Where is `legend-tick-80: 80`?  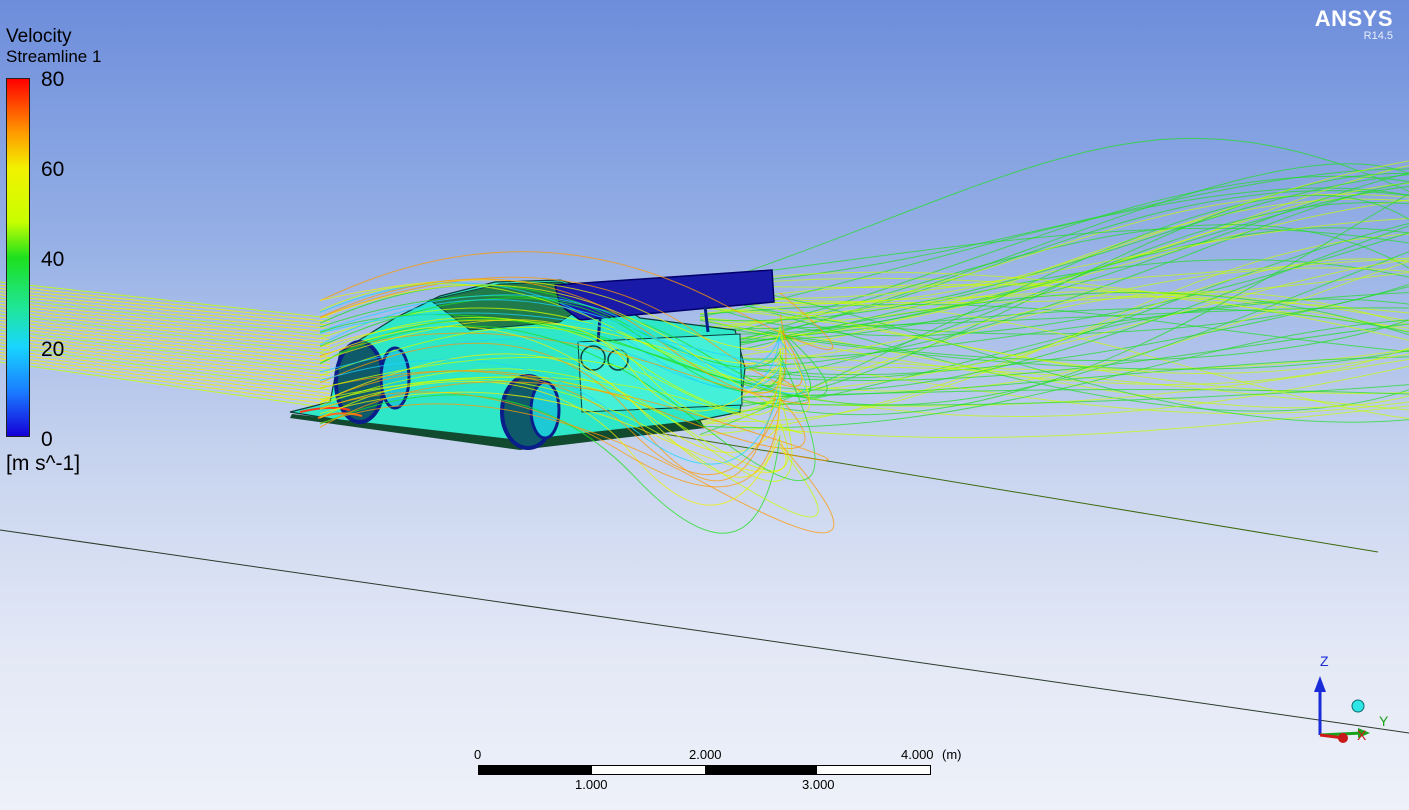 legend-tick-80: 80 is located at coordinates (53, 79).